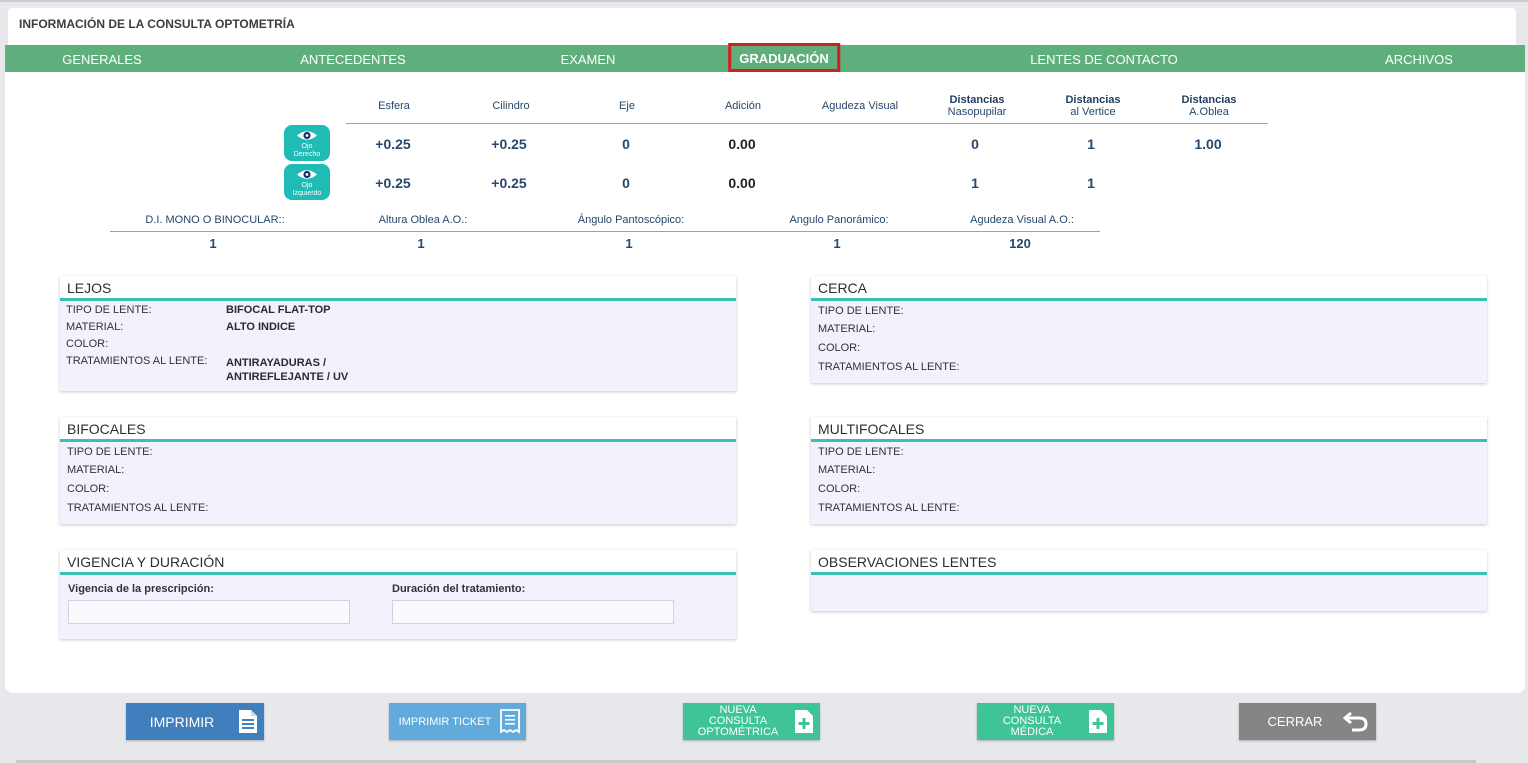 Image resolution: width=1528 pixels, height=763 pixels. What do you see at coordinates (1091, 144) in the screenshot?
I see `right-vertice: 1` at bounding box center [1091, 144].